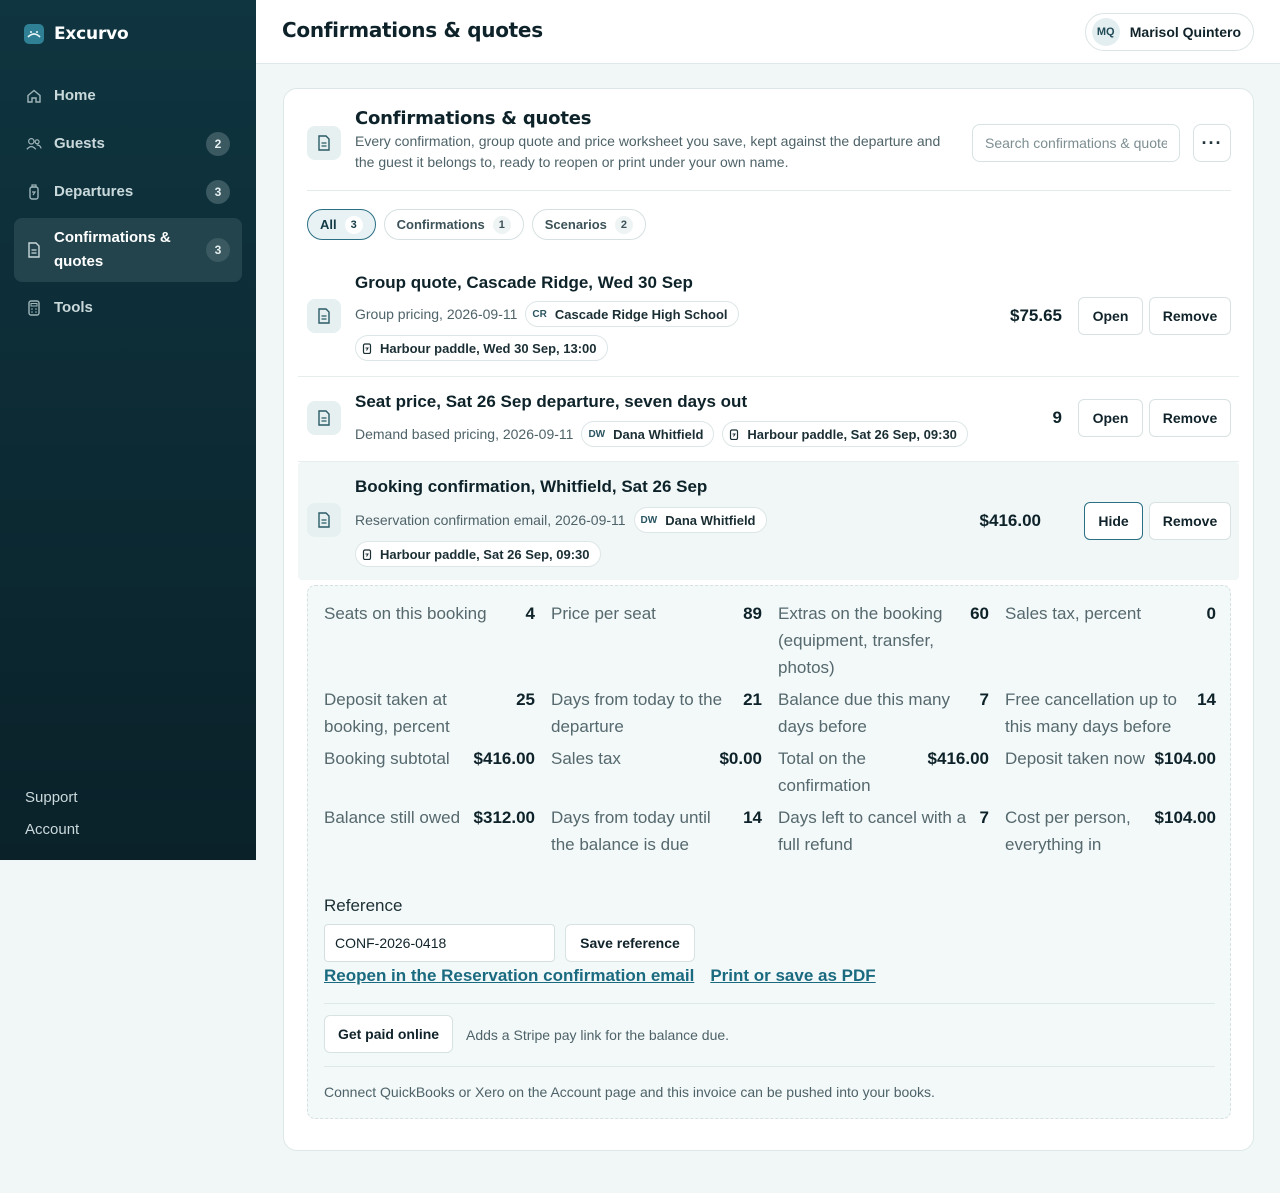  Describe the element at coordinates (392, 817) in the screenshot. I see `field-label: Balance still owed` at that location.